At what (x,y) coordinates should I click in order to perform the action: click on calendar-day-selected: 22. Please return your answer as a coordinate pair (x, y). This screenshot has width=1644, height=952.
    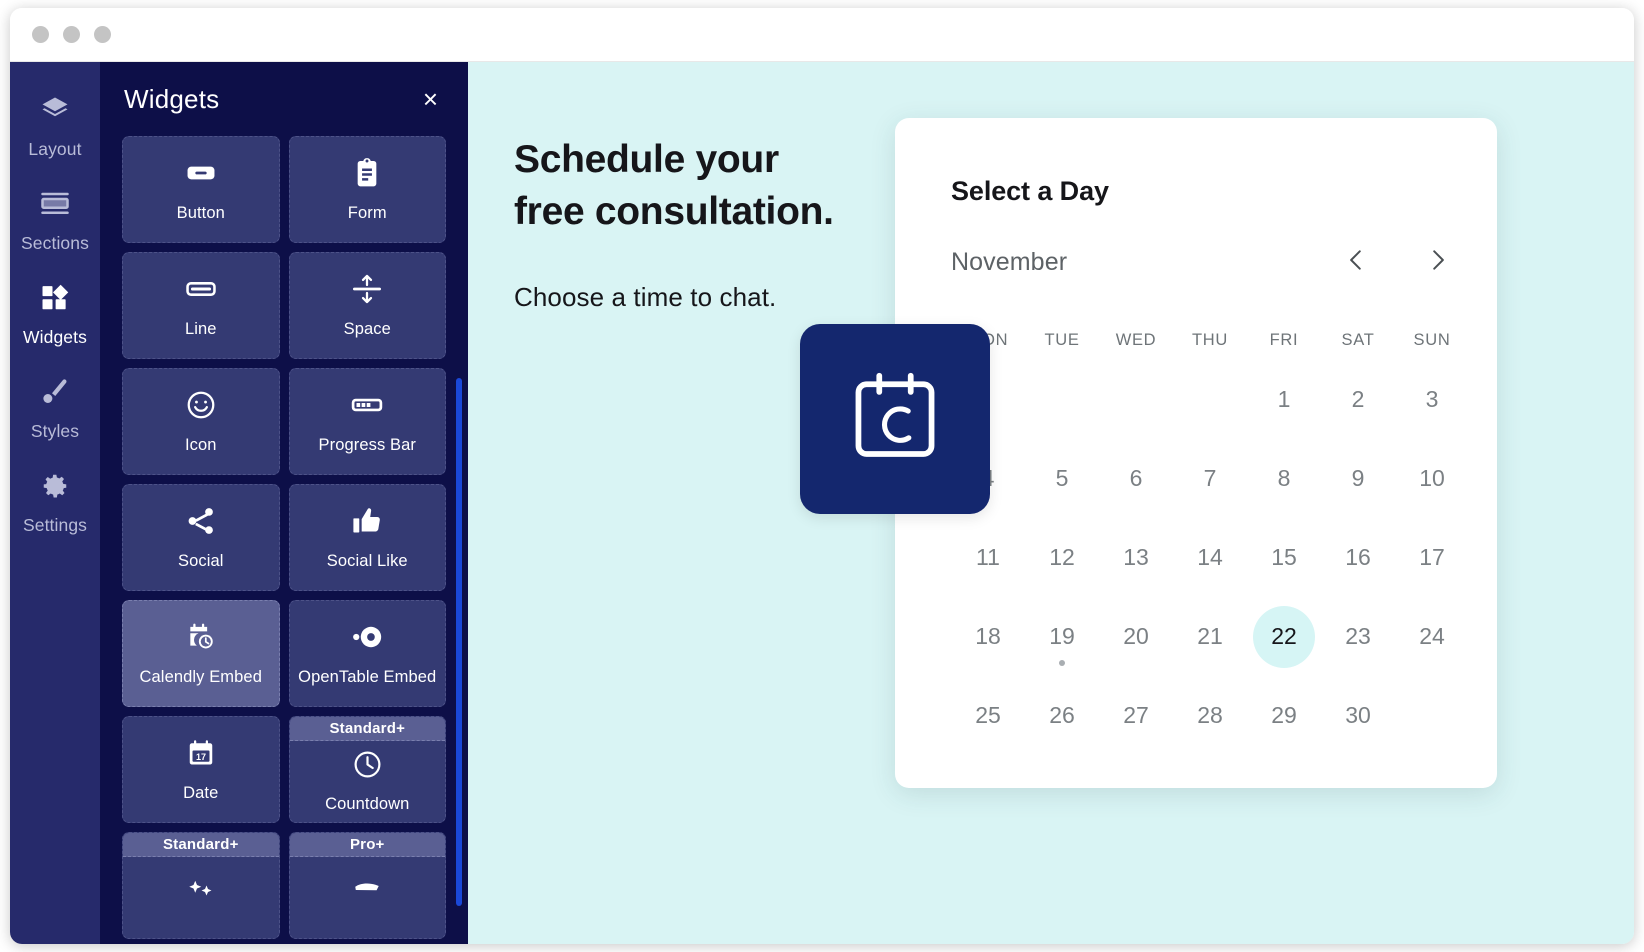
    Looking at the image, I should click on (1284, 636).